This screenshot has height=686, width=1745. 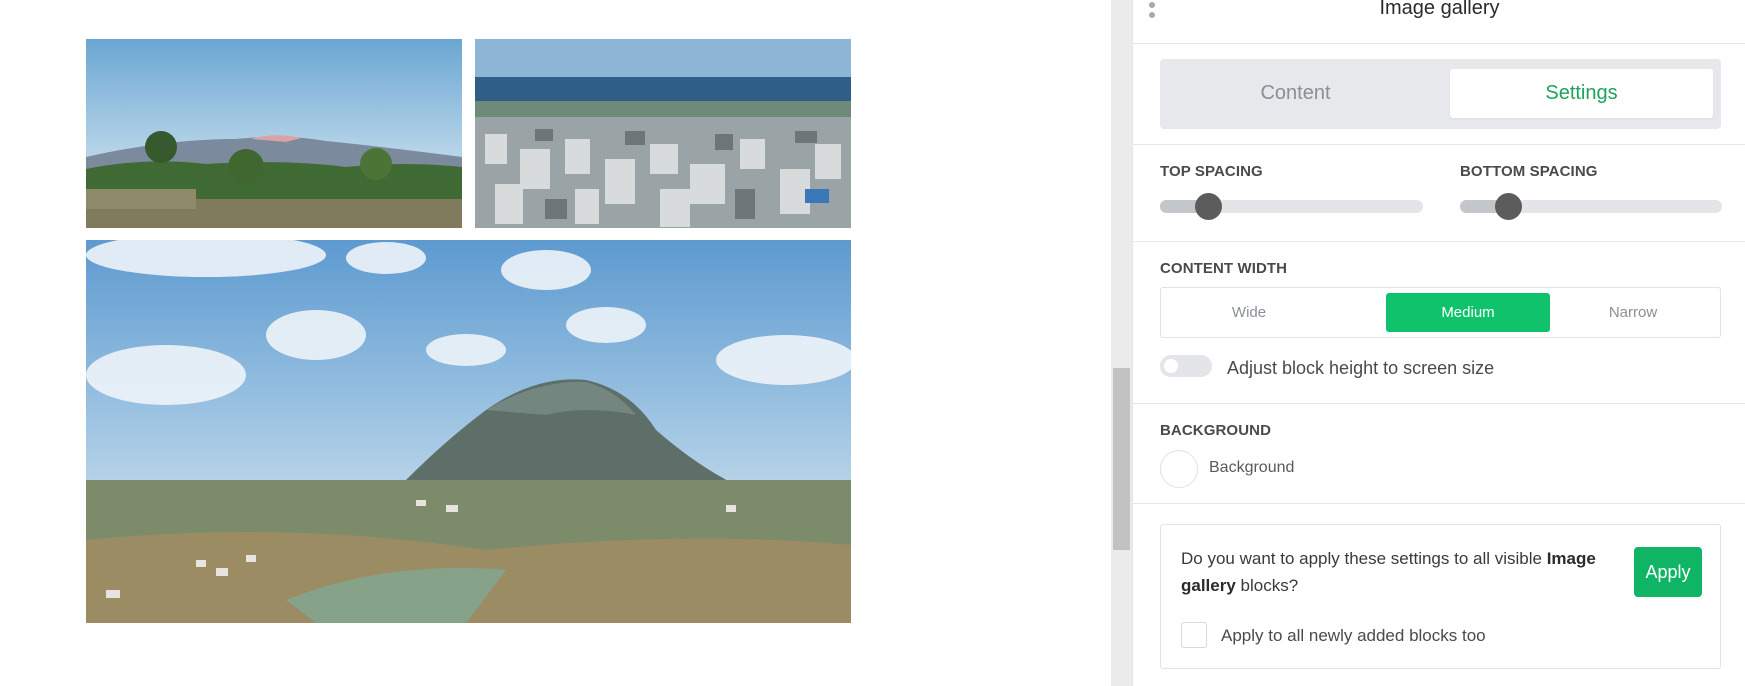 What do you see at coordinates (1252, 467) in the screenshot?
I see `background-label: Background` at bounding box center [1252, 467].